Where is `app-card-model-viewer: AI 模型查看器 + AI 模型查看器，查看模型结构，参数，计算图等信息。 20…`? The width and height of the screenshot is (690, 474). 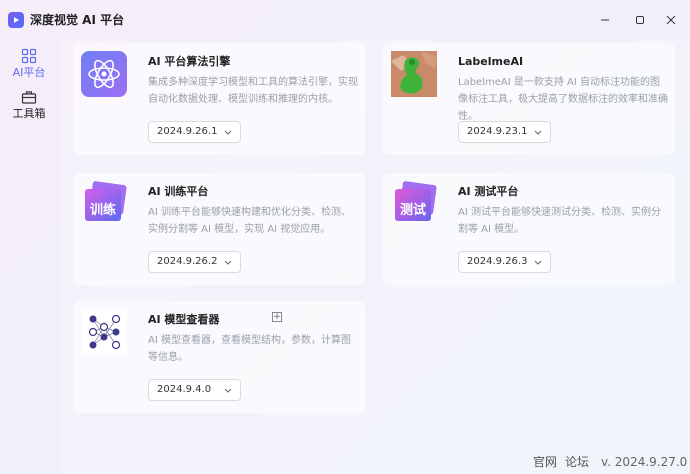
app-card-model-viewer: AI 模型查看器 + AI 模型查看器，查看模型结构，参数，计算图等信息。 20… is located at coordinates (219, 357).